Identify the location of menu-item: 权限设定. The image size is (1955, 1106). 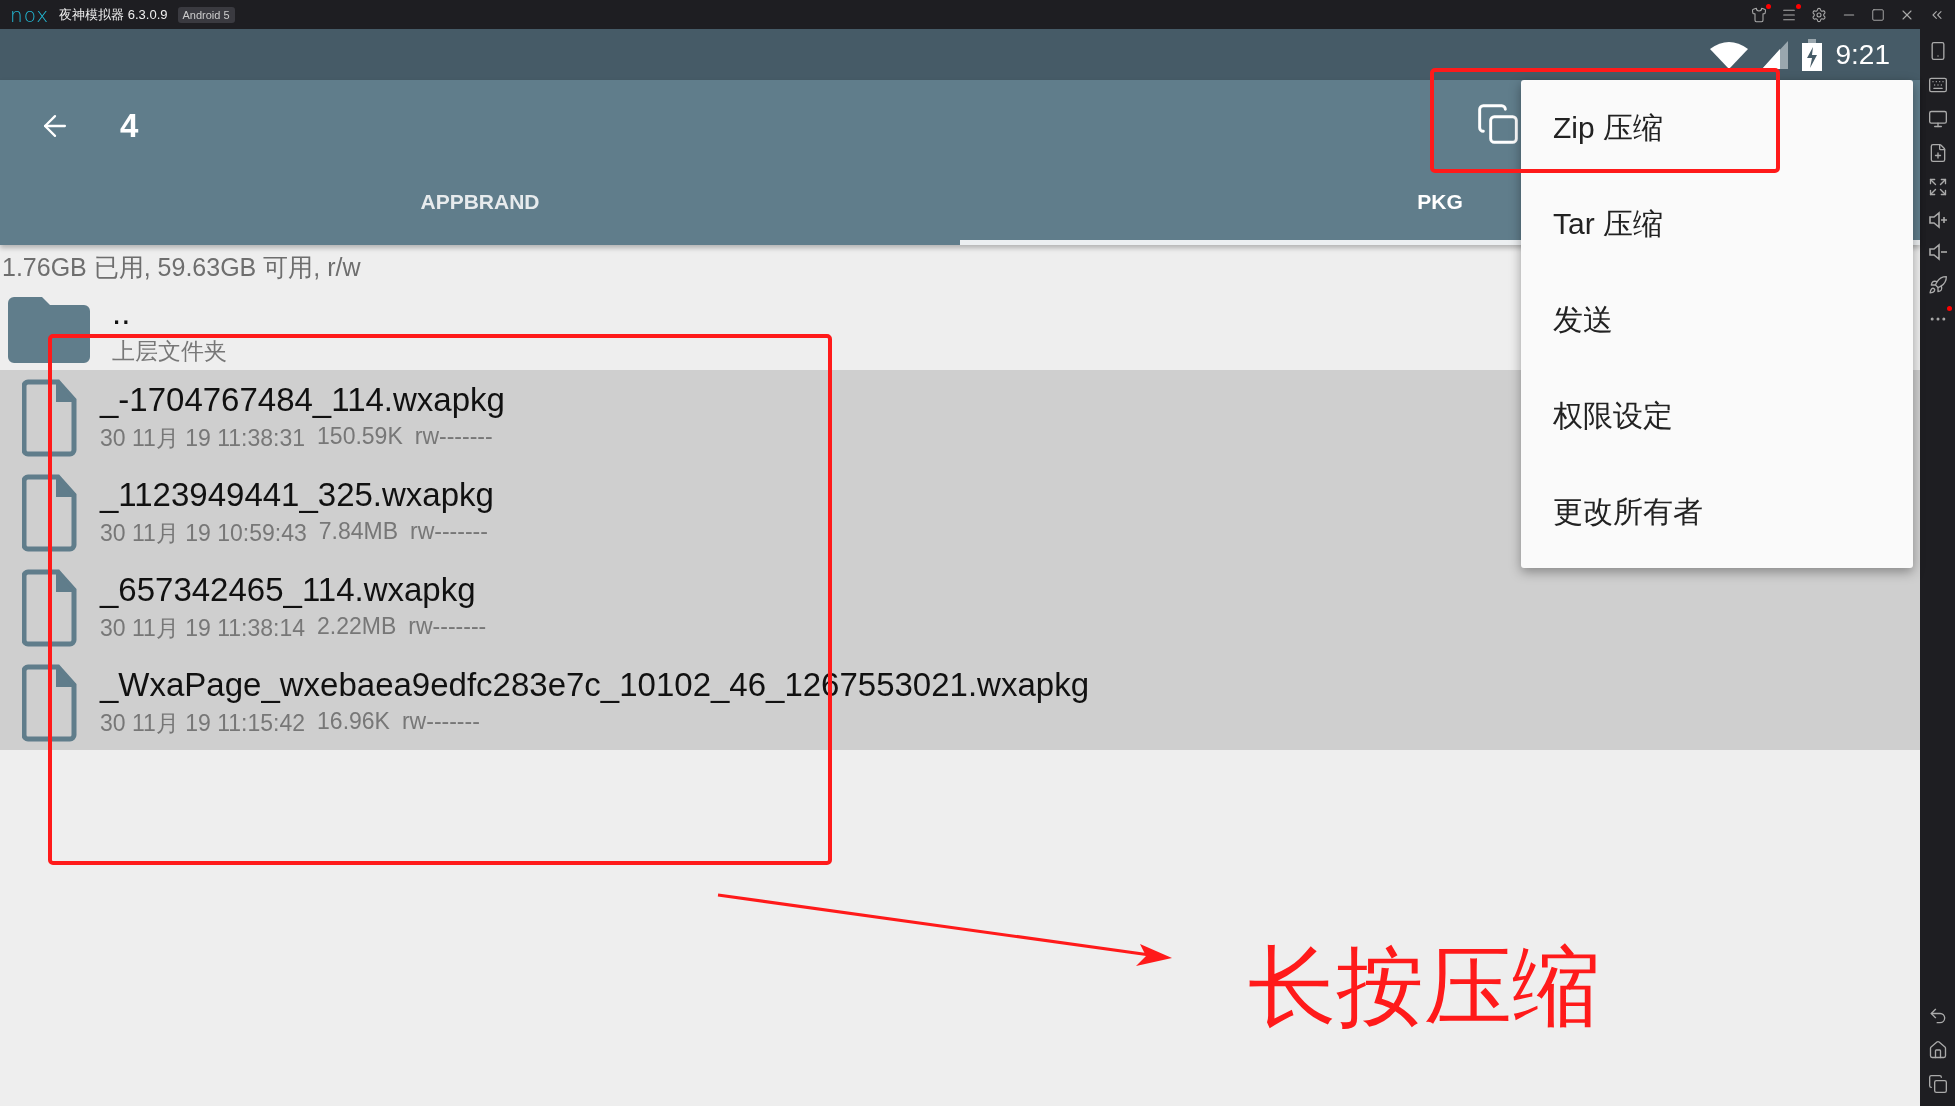
(1717, 416).